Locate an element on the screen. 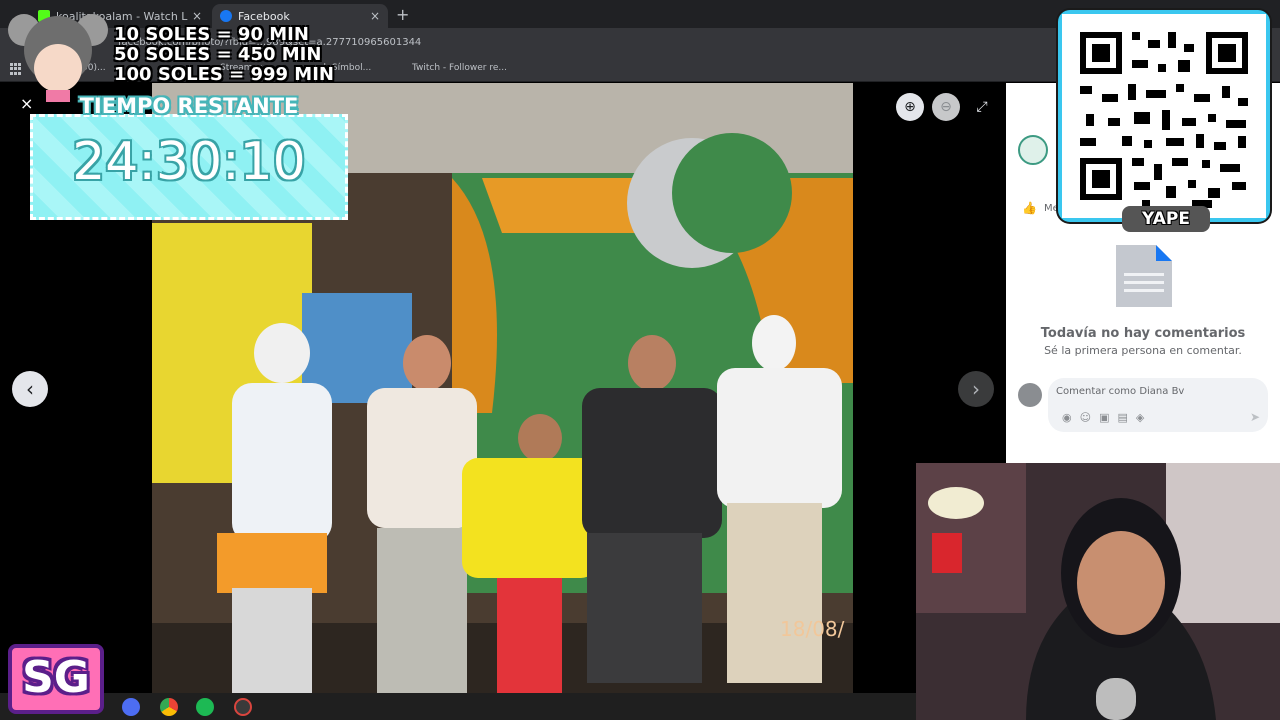 The image size is (1280, 720). zoom-out-icon: ⊖ is located at coordinates (946, 107).